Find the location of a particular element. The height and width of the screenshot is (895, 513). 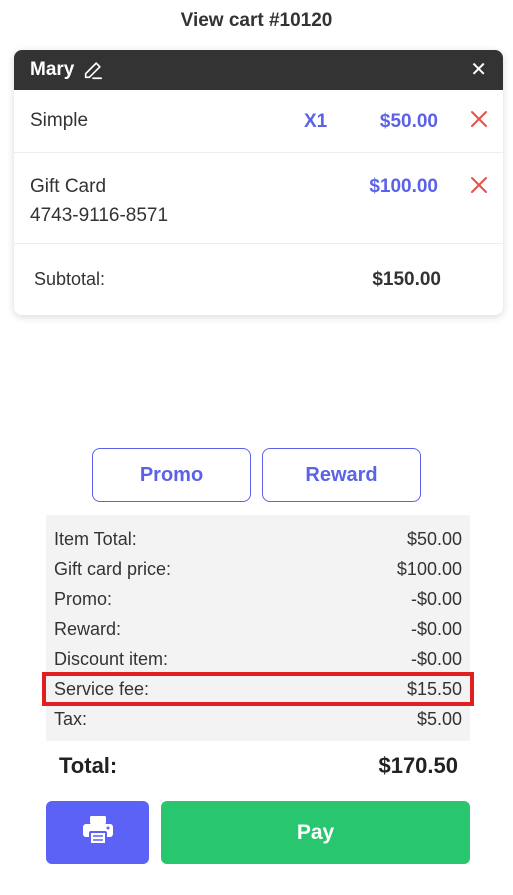

printer-icon is located at coordinates (98, 832).